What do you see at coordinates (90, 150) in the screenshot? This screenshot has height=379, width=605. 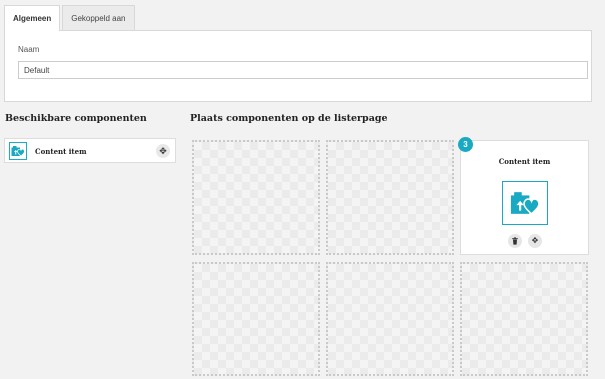 I see `available-component-content-item: Content item ✥` at bounding box center [90, 150].